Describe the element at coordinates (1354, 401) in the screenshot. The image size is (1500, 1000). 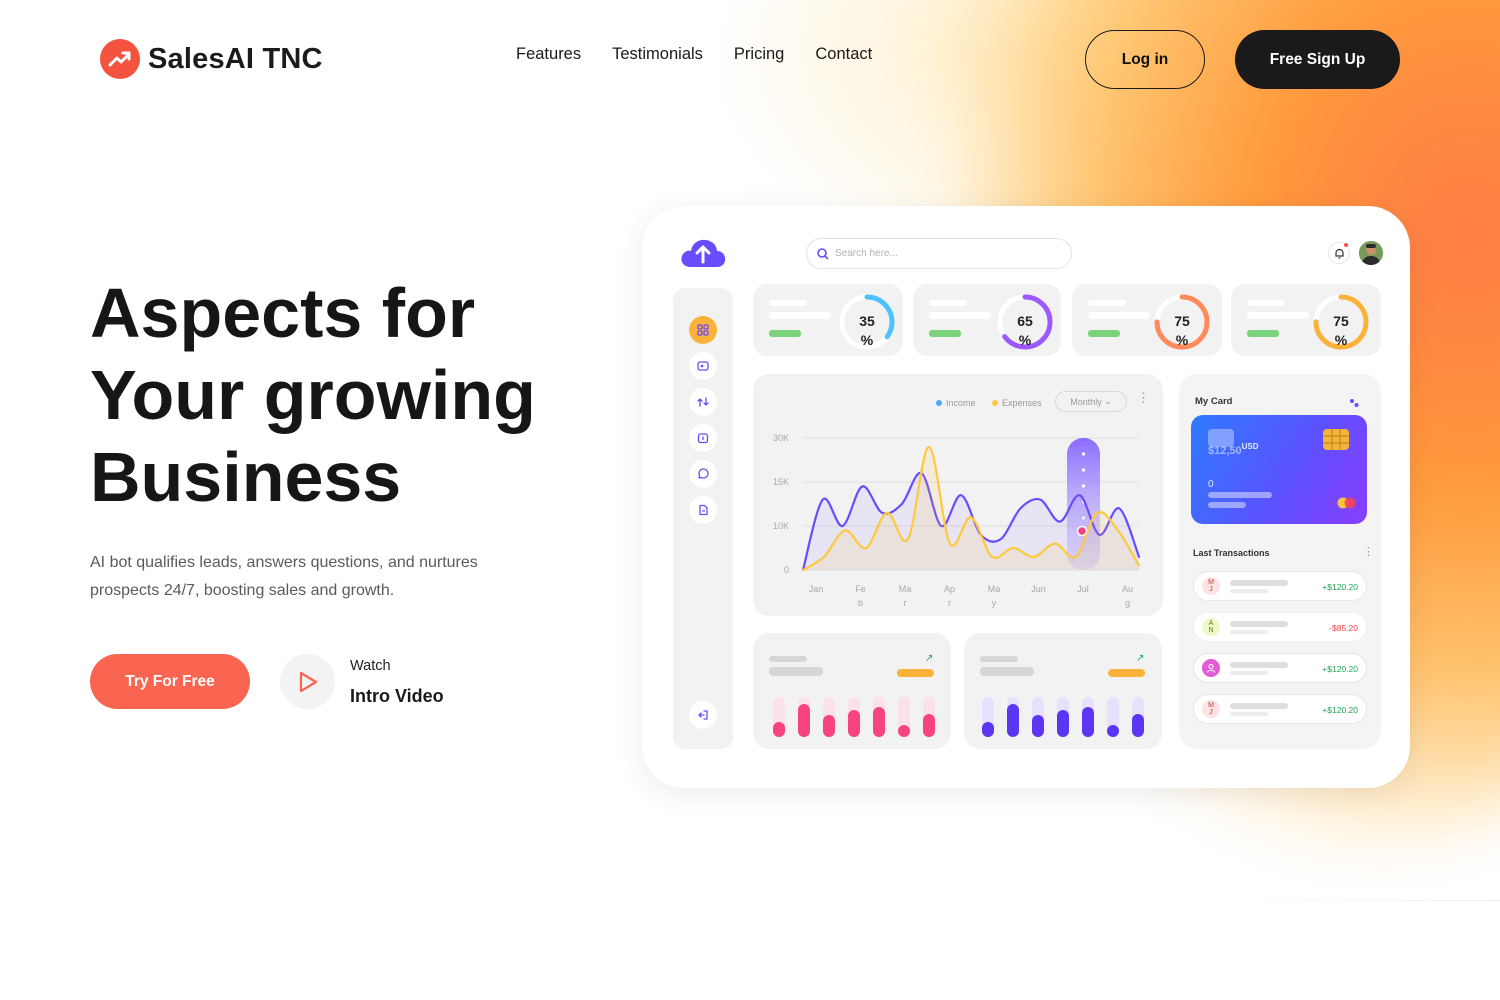
I see `card-options-icon` at that location.